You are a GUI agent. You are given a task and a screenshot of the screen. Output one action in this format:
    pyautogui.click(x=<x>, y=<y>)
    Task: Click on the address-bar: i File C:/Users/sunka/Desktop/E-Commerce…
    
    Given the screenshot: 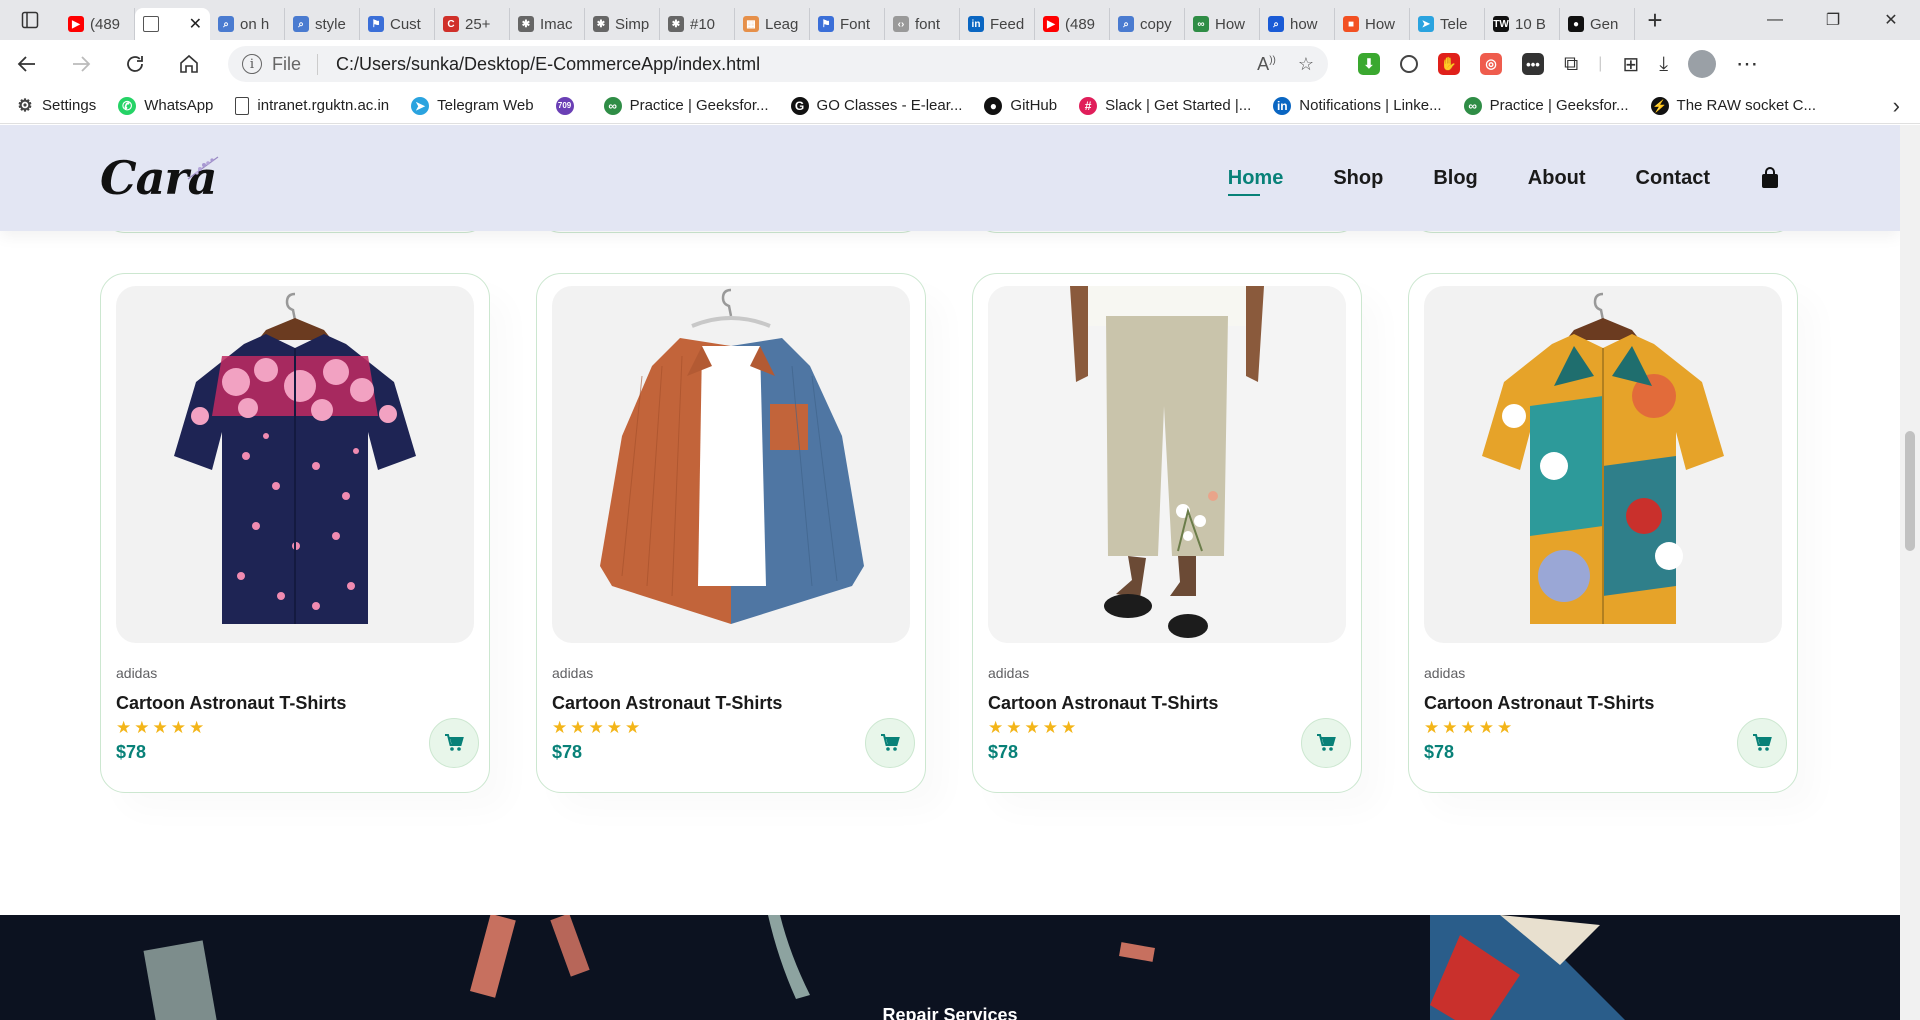 What is the action you would take?
    pyautogui.click(x=778, y=64)
    